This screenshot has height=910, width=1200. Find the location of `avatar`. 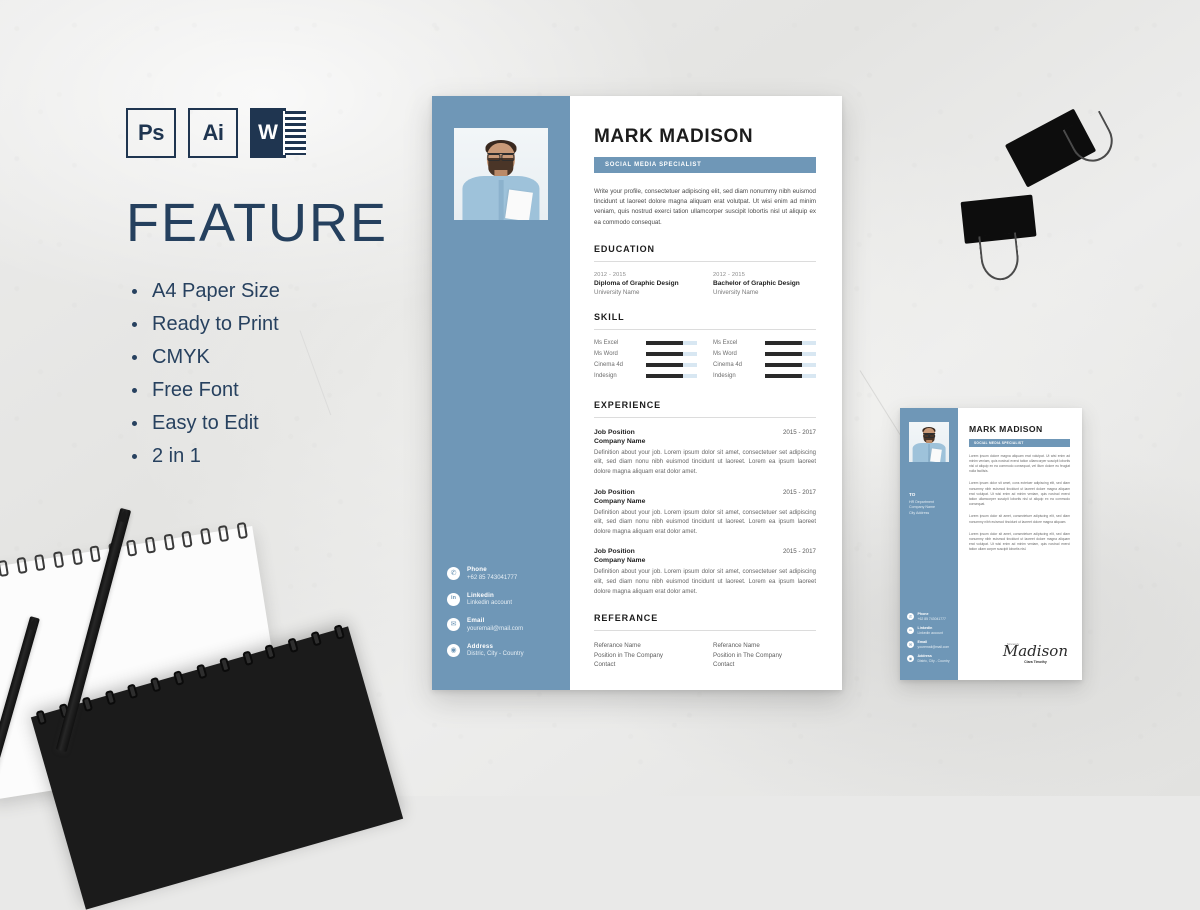

avatar is located at coordinates (501, 174).